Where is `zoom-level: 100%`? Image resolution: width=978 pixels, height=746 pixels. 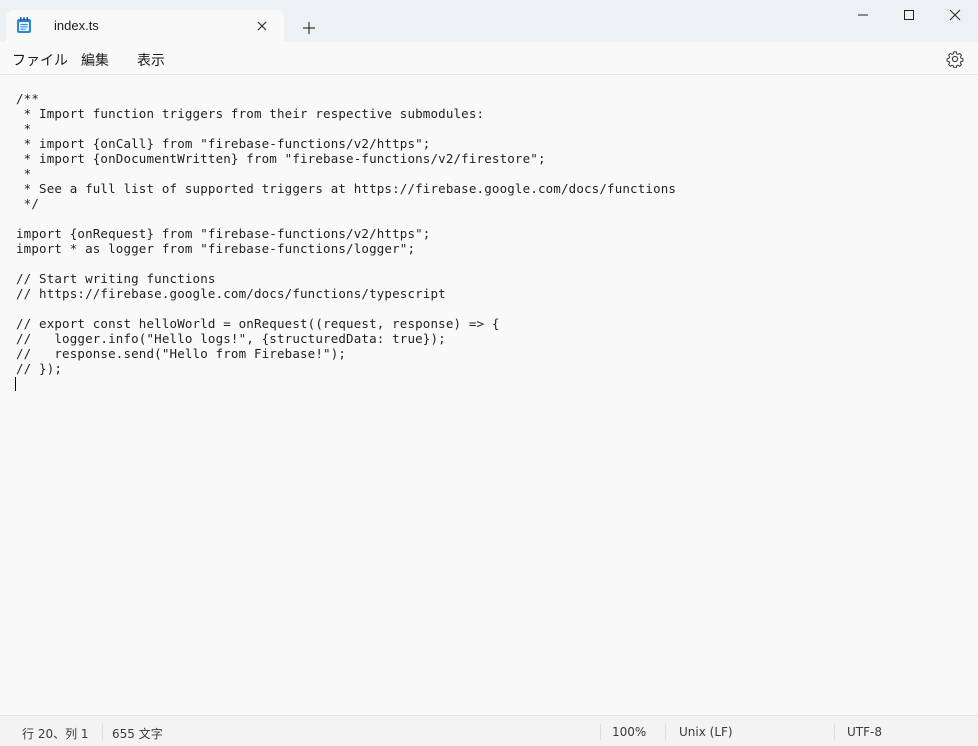 zoom-level: 100% is located at coordinates (629, 732).